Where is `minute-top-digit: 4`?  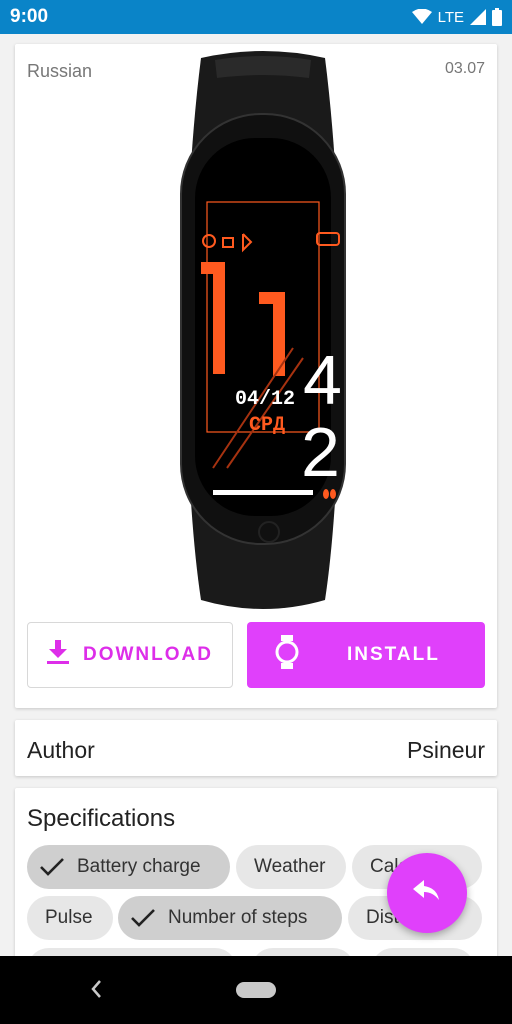 minute-top-digit: 4 is located at coordinates (322, 380).